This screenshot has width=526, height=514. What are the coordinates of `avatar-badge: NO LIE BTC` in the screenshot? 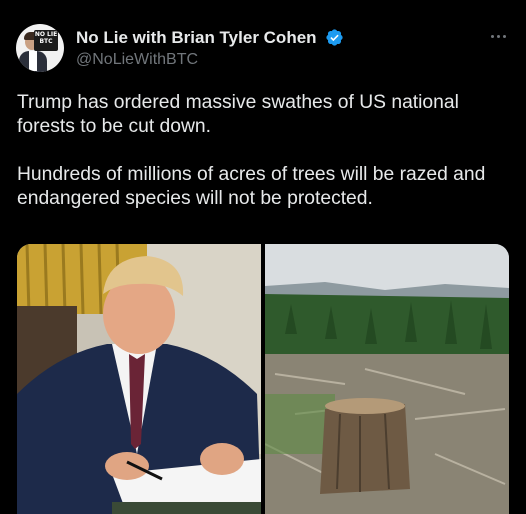 It's located at (46, 40).